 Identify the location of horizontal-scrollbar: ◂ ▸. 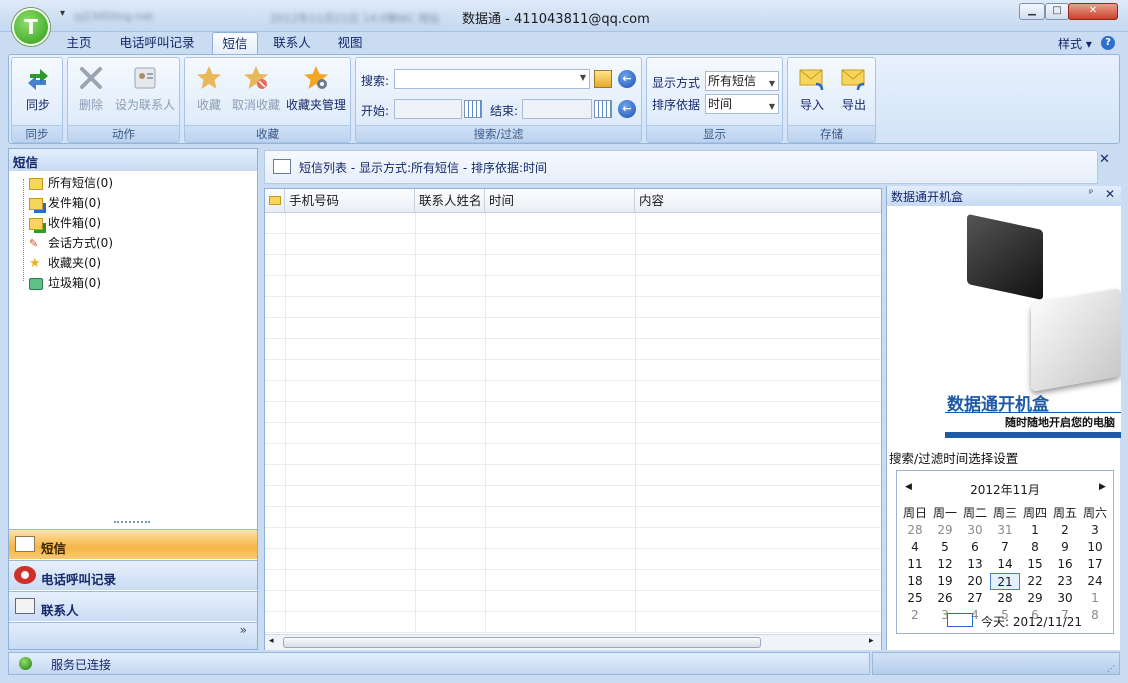
(573, 642).